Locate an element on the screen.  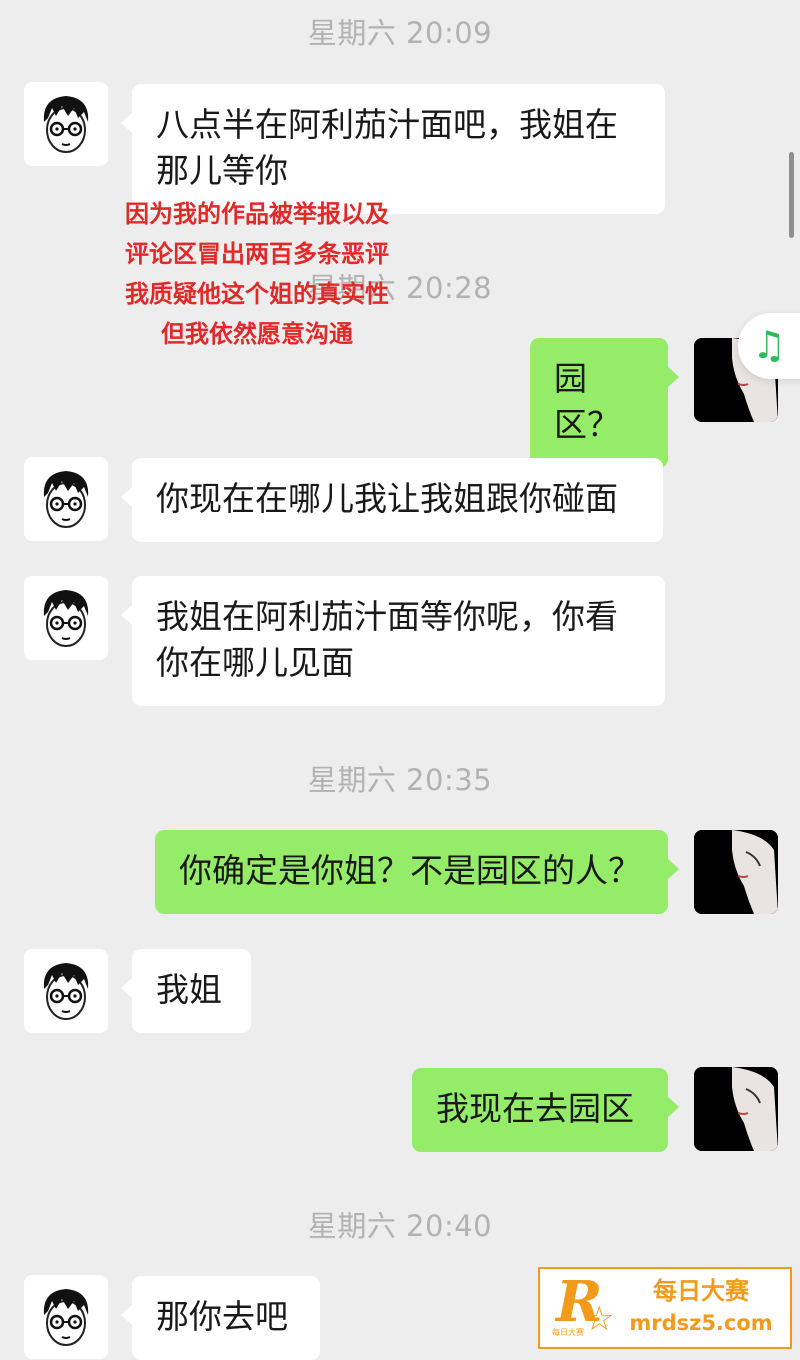
timestamp: 星期六 20:35 is located at coordinates (400, 780).